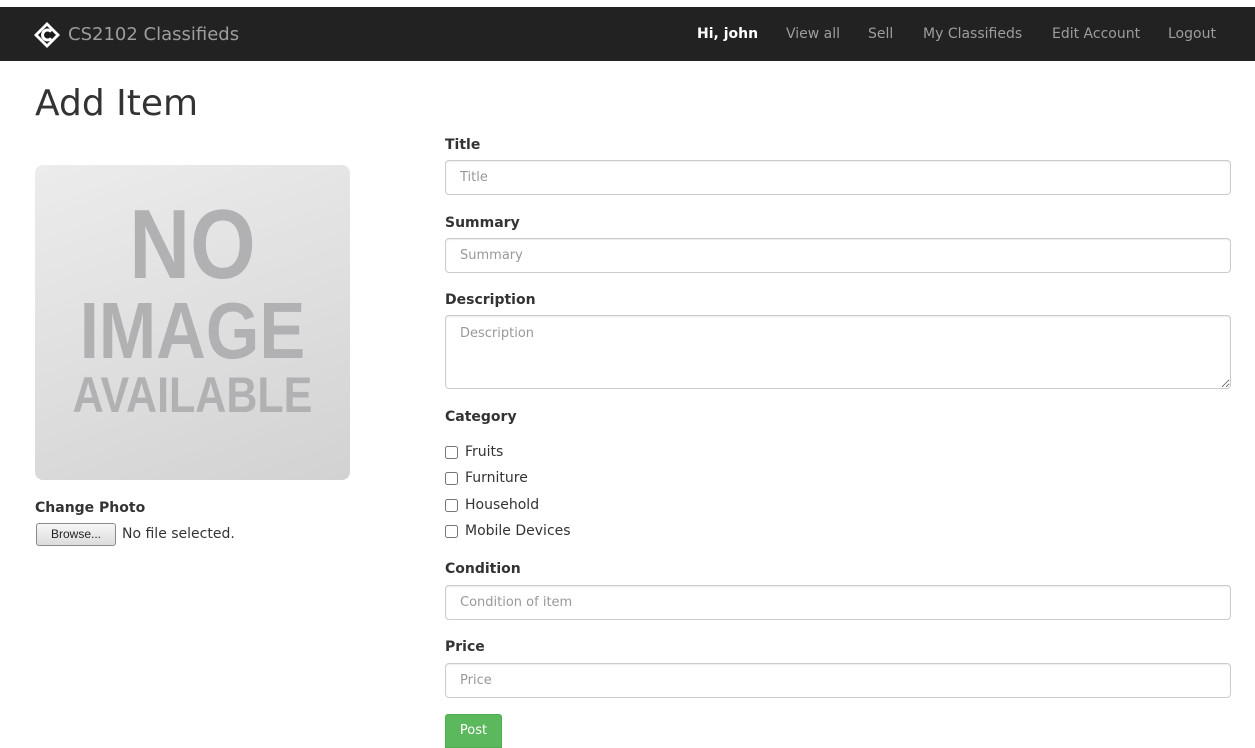 The width and height of the screenshot is (1255, 748). What do you see at coordinates (1192, 34) in the screenshot?
I see `nav-logout: Logout` at bounding box center [1192, 34].